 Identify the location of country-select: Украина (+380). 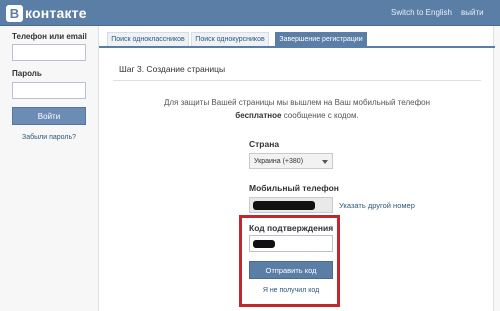
(291, 161).